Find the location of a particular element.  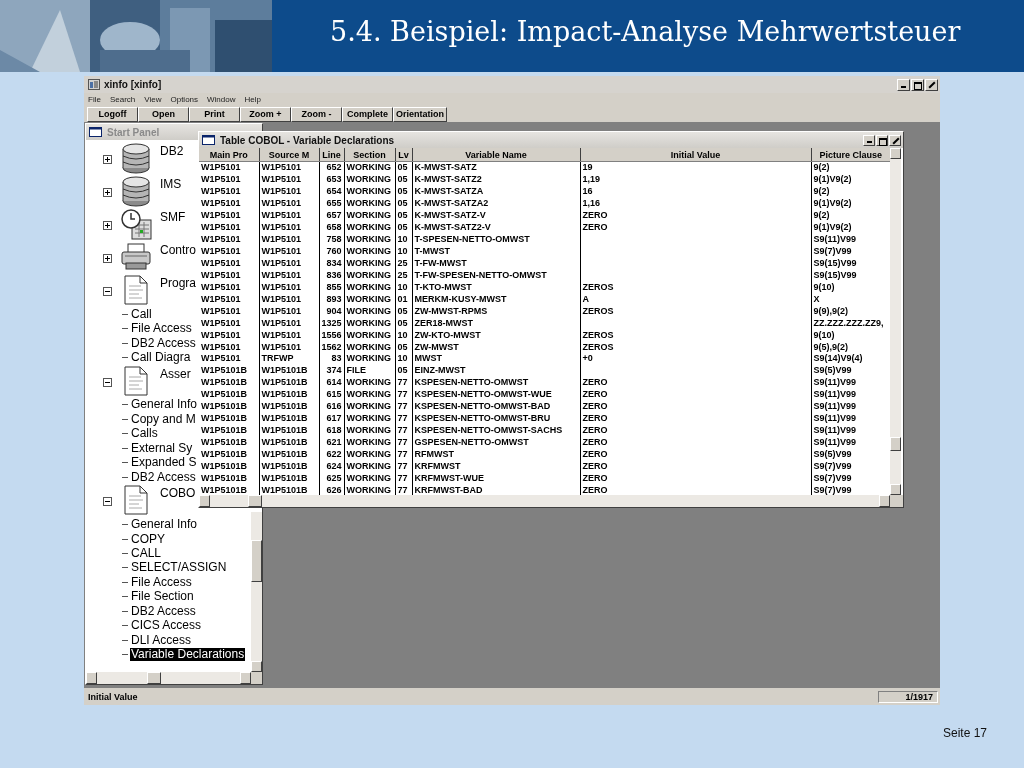

table-cell: ZEROS is located at coordinates (695, 287).